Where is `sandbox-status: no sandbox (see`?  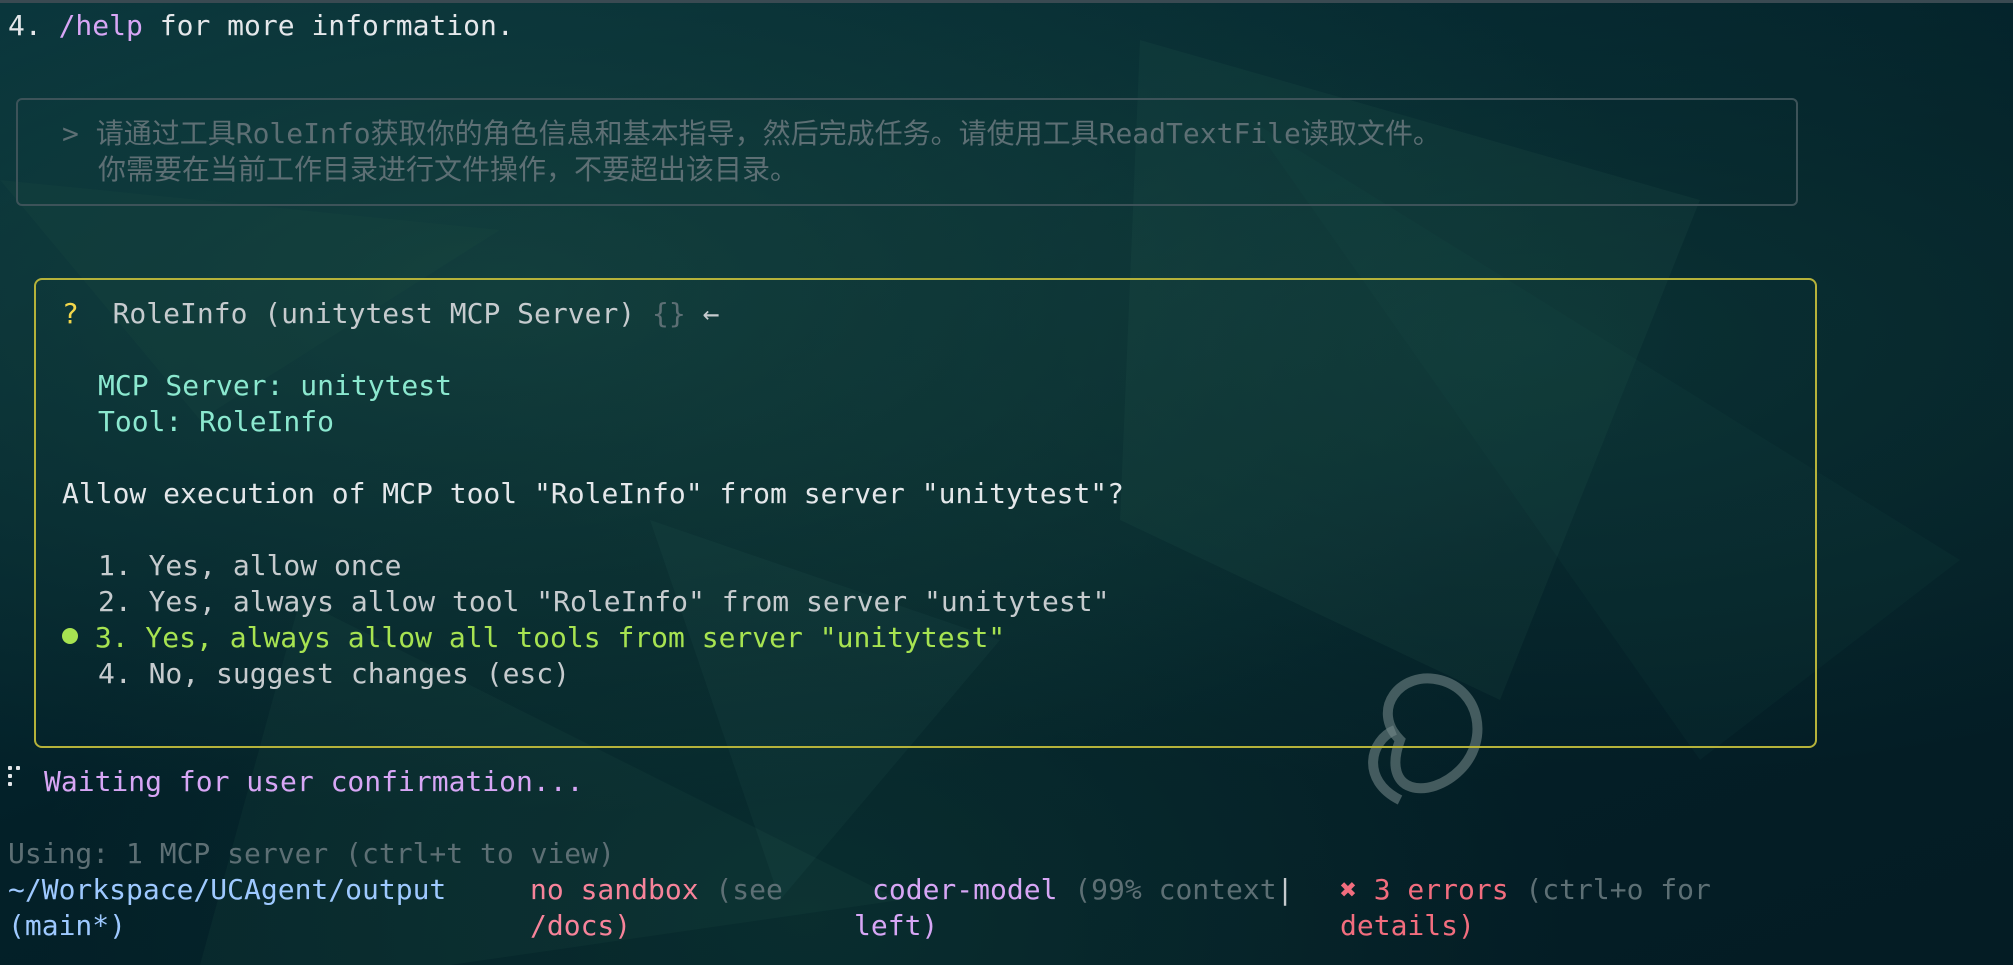 sandbox-status: no sandbox (see is located at coordinates (656, 890).